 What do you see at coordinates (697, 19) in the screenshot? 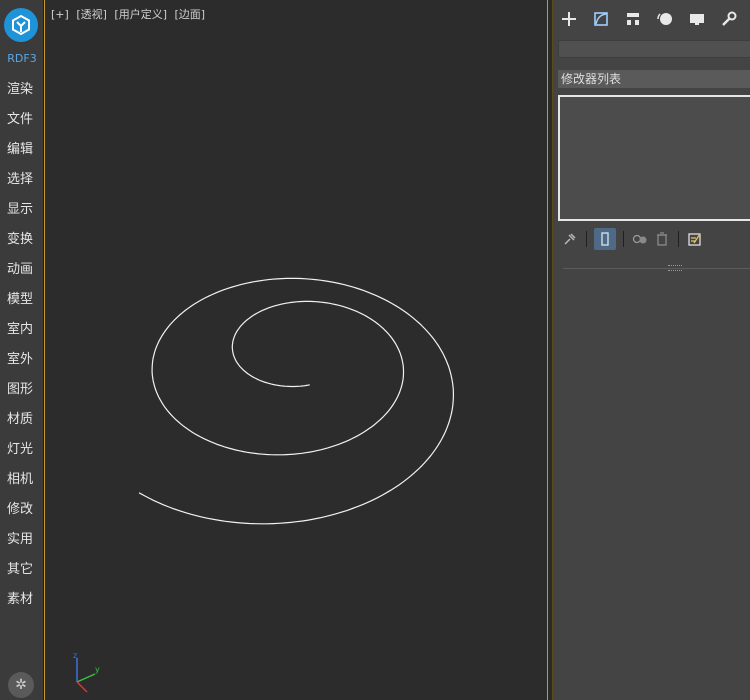
I see `display-tab-icon` at bounding box center [697, 19].